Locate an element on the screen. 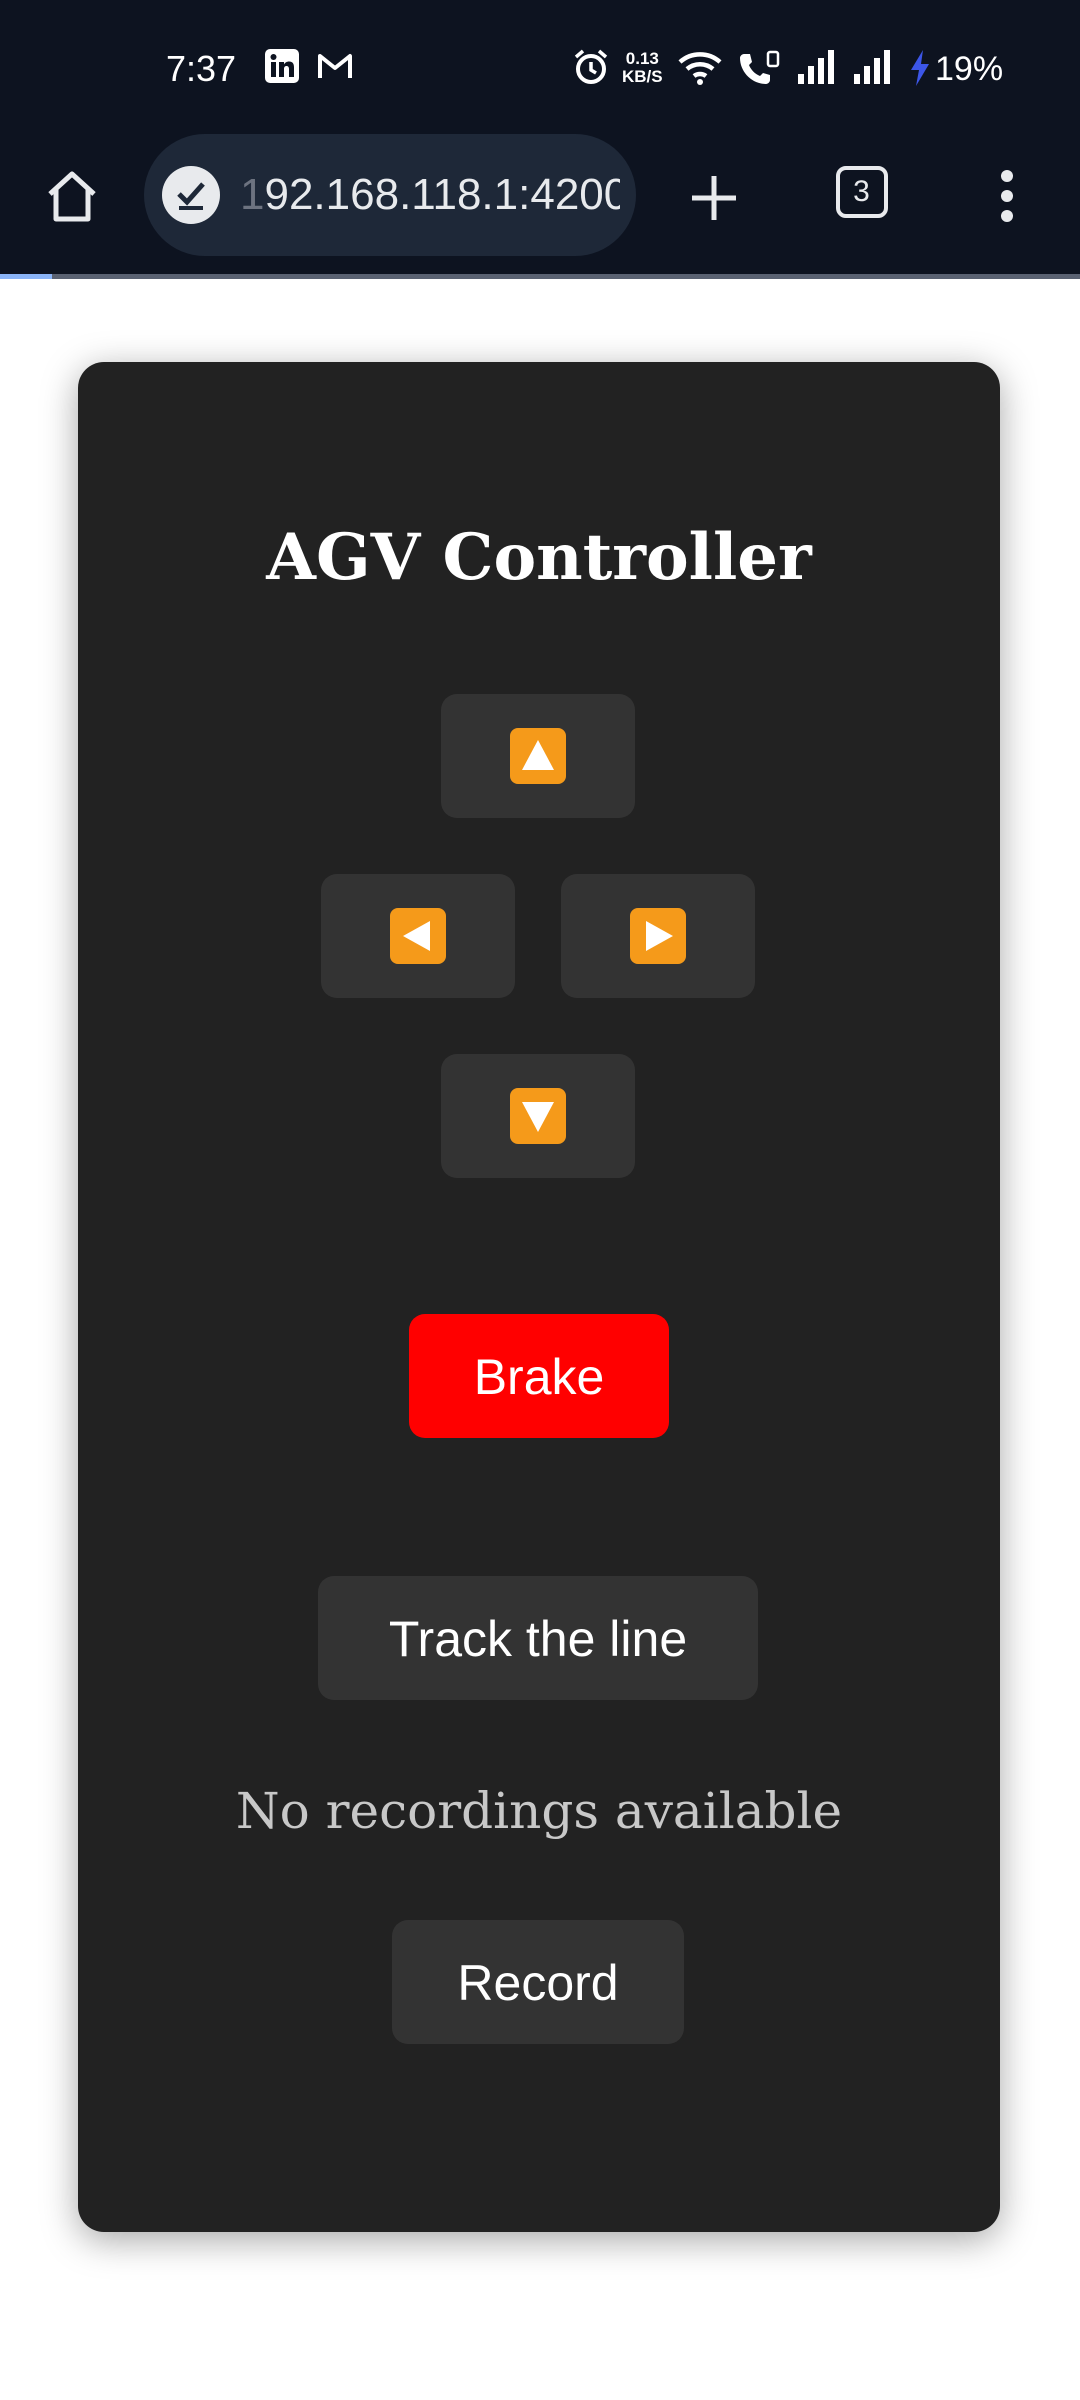  track-line-button: Track the line is located at coordinates (538, 1638).